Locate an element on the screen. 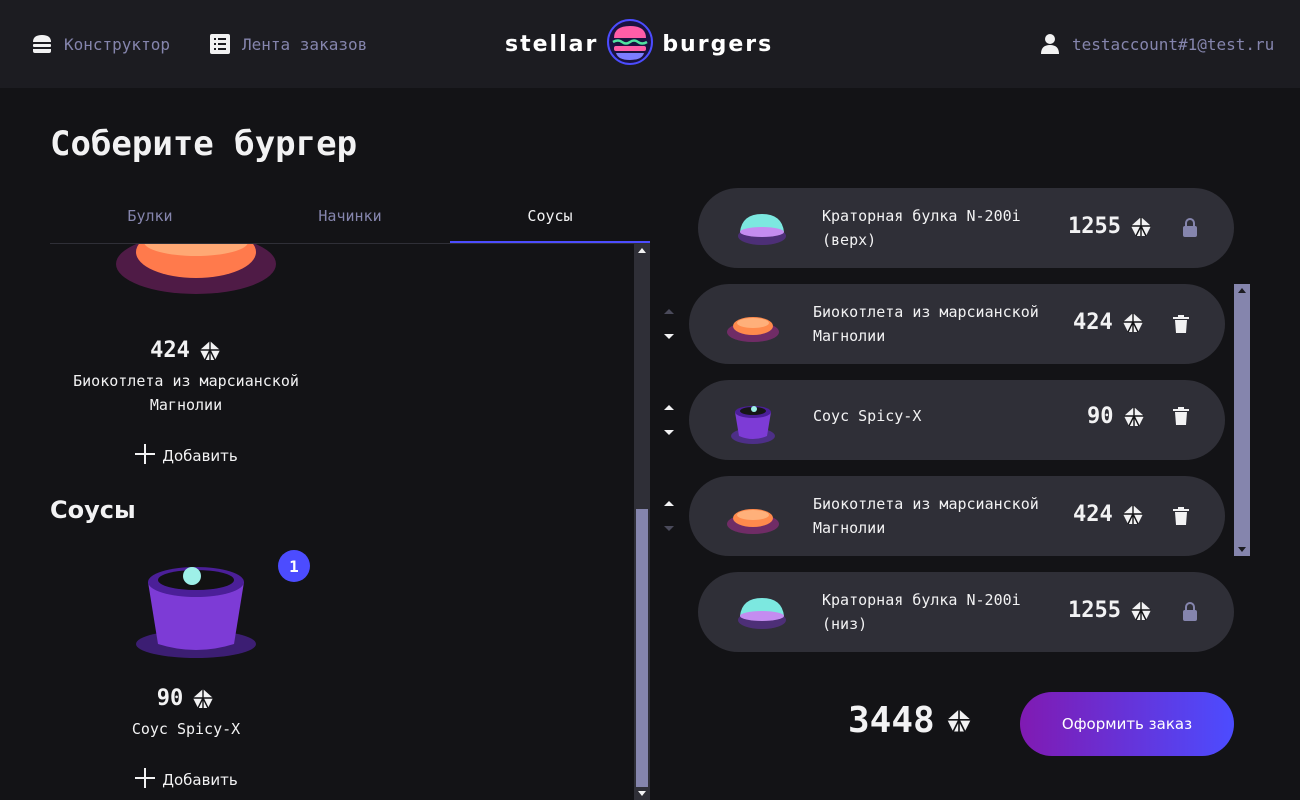 The width and height of the screenshot is (1300, 800). nav-constructor: Конструктор is located at coordinates (100, 44).